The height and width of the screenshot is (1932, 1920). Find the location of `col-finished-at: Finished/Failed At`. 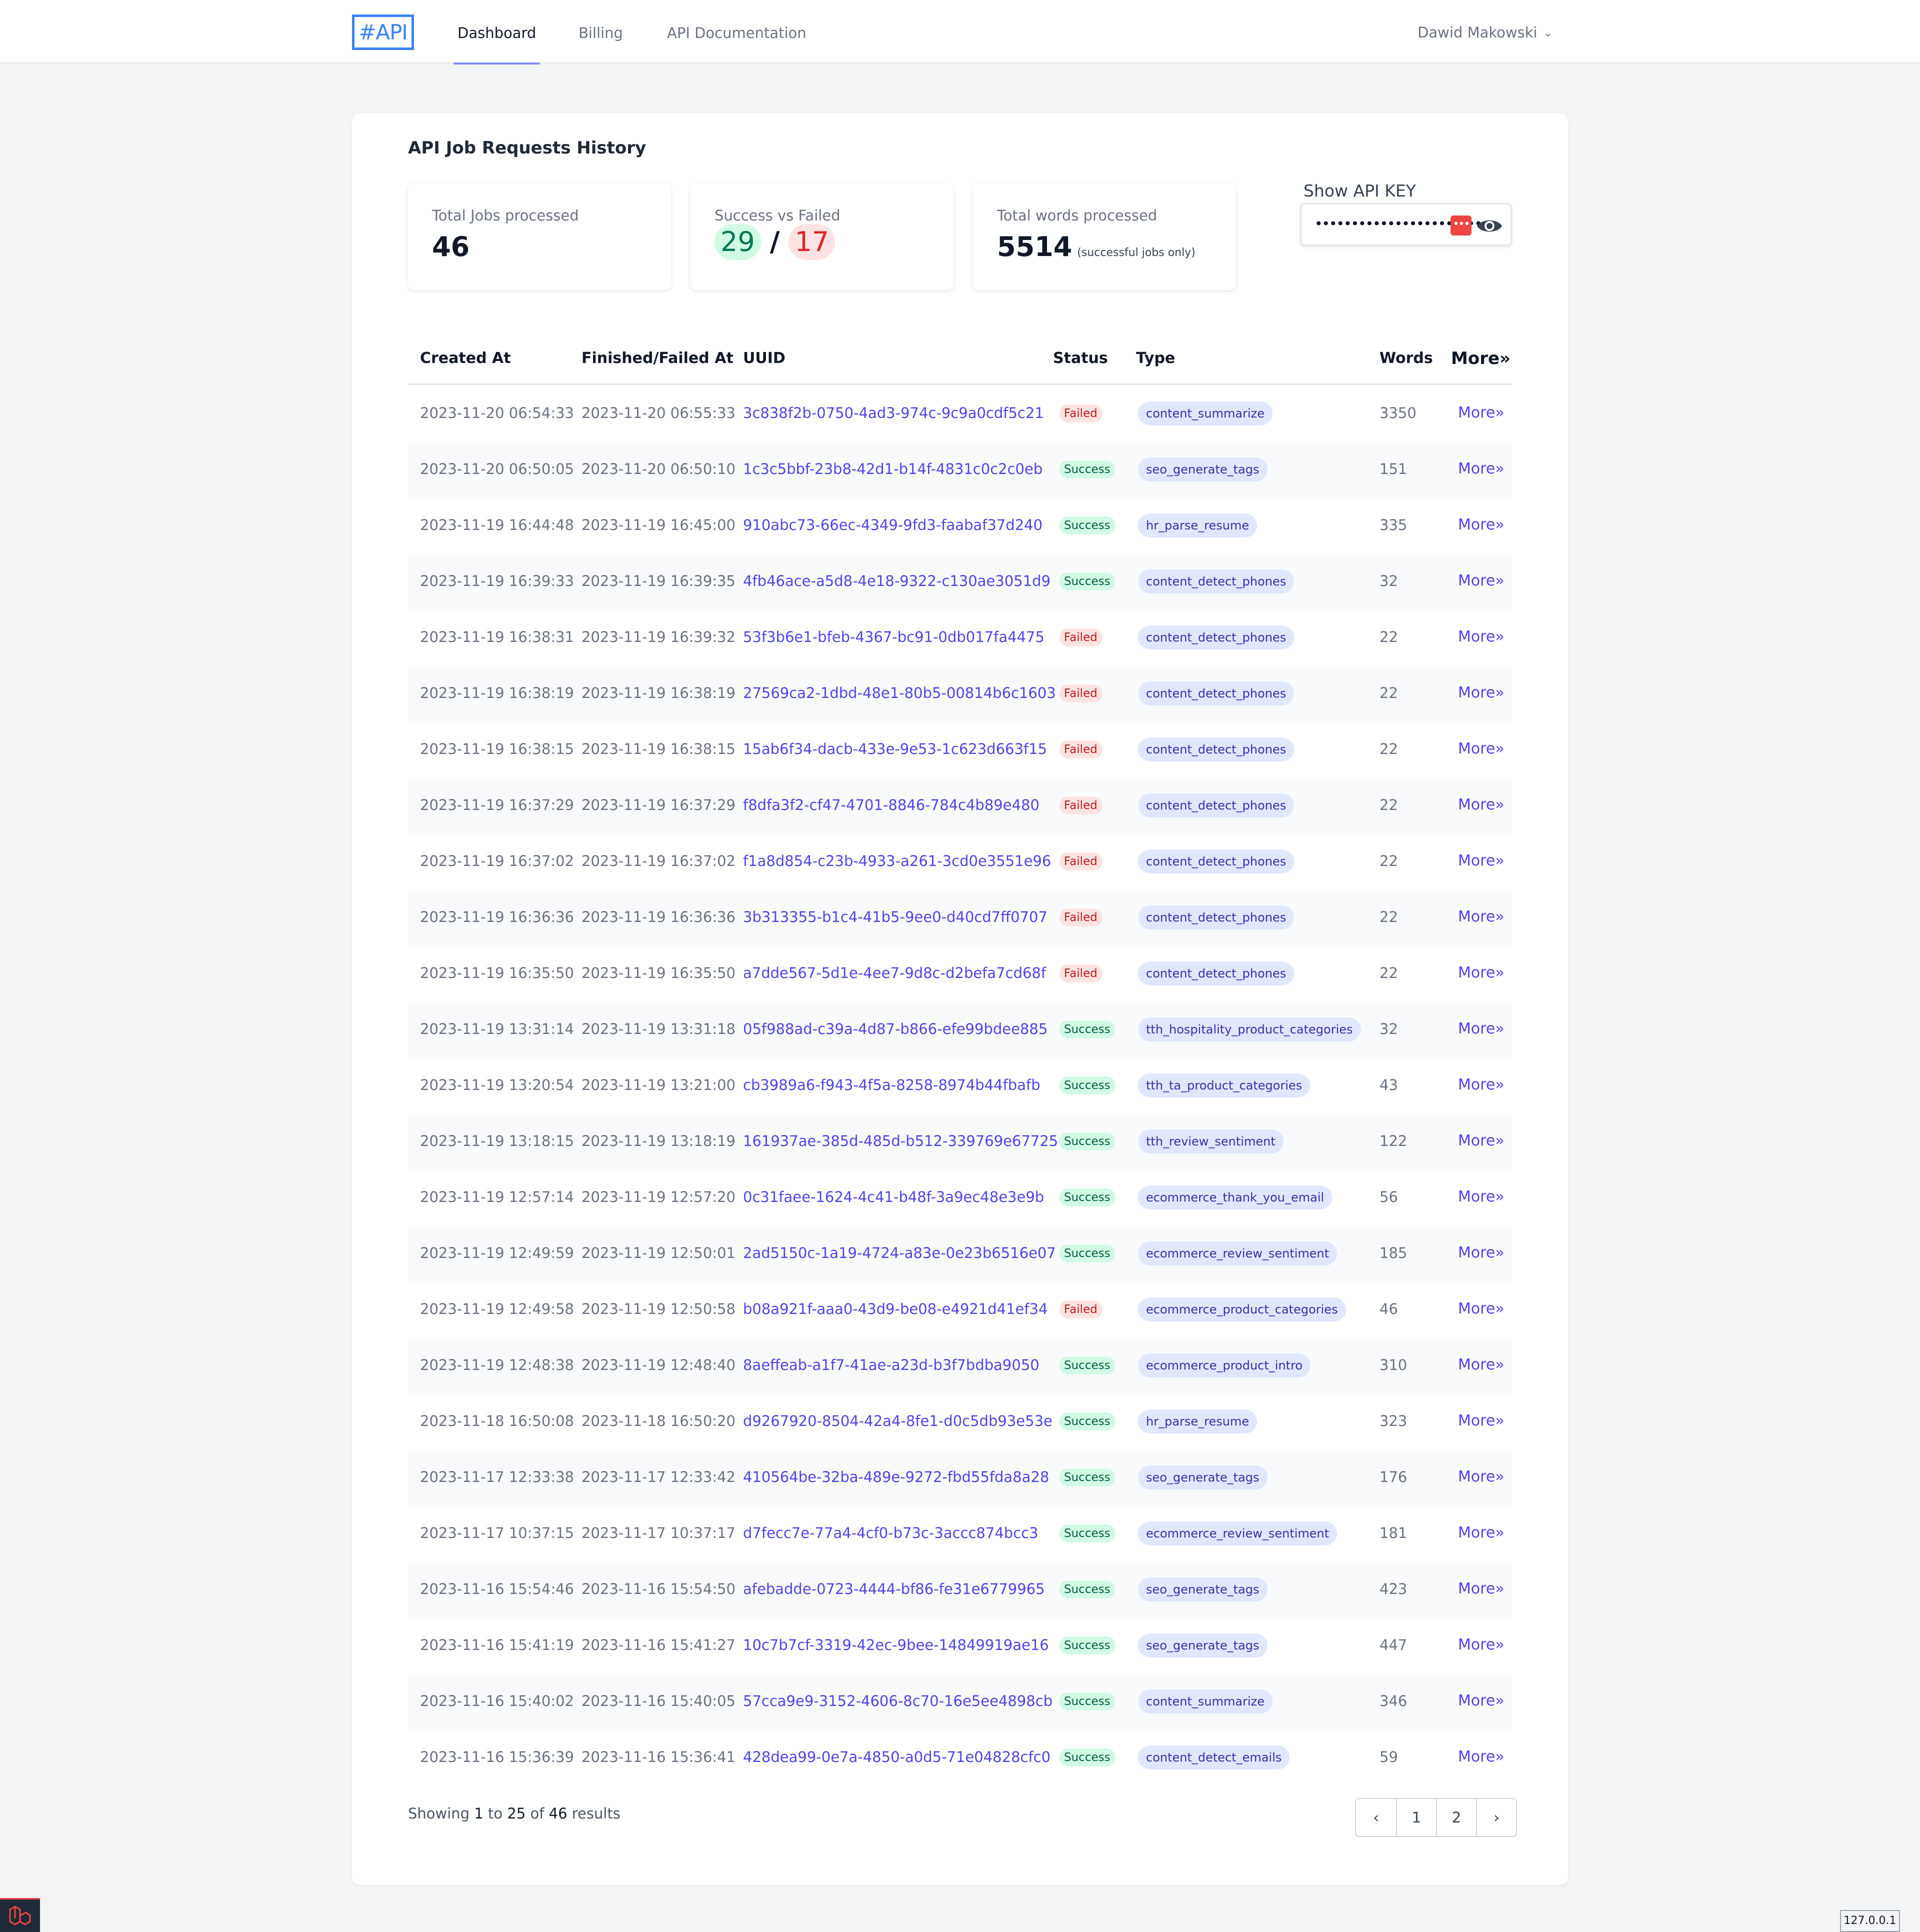

col-finished-at: Finished/Failed At is located at coordinates (658, 358).